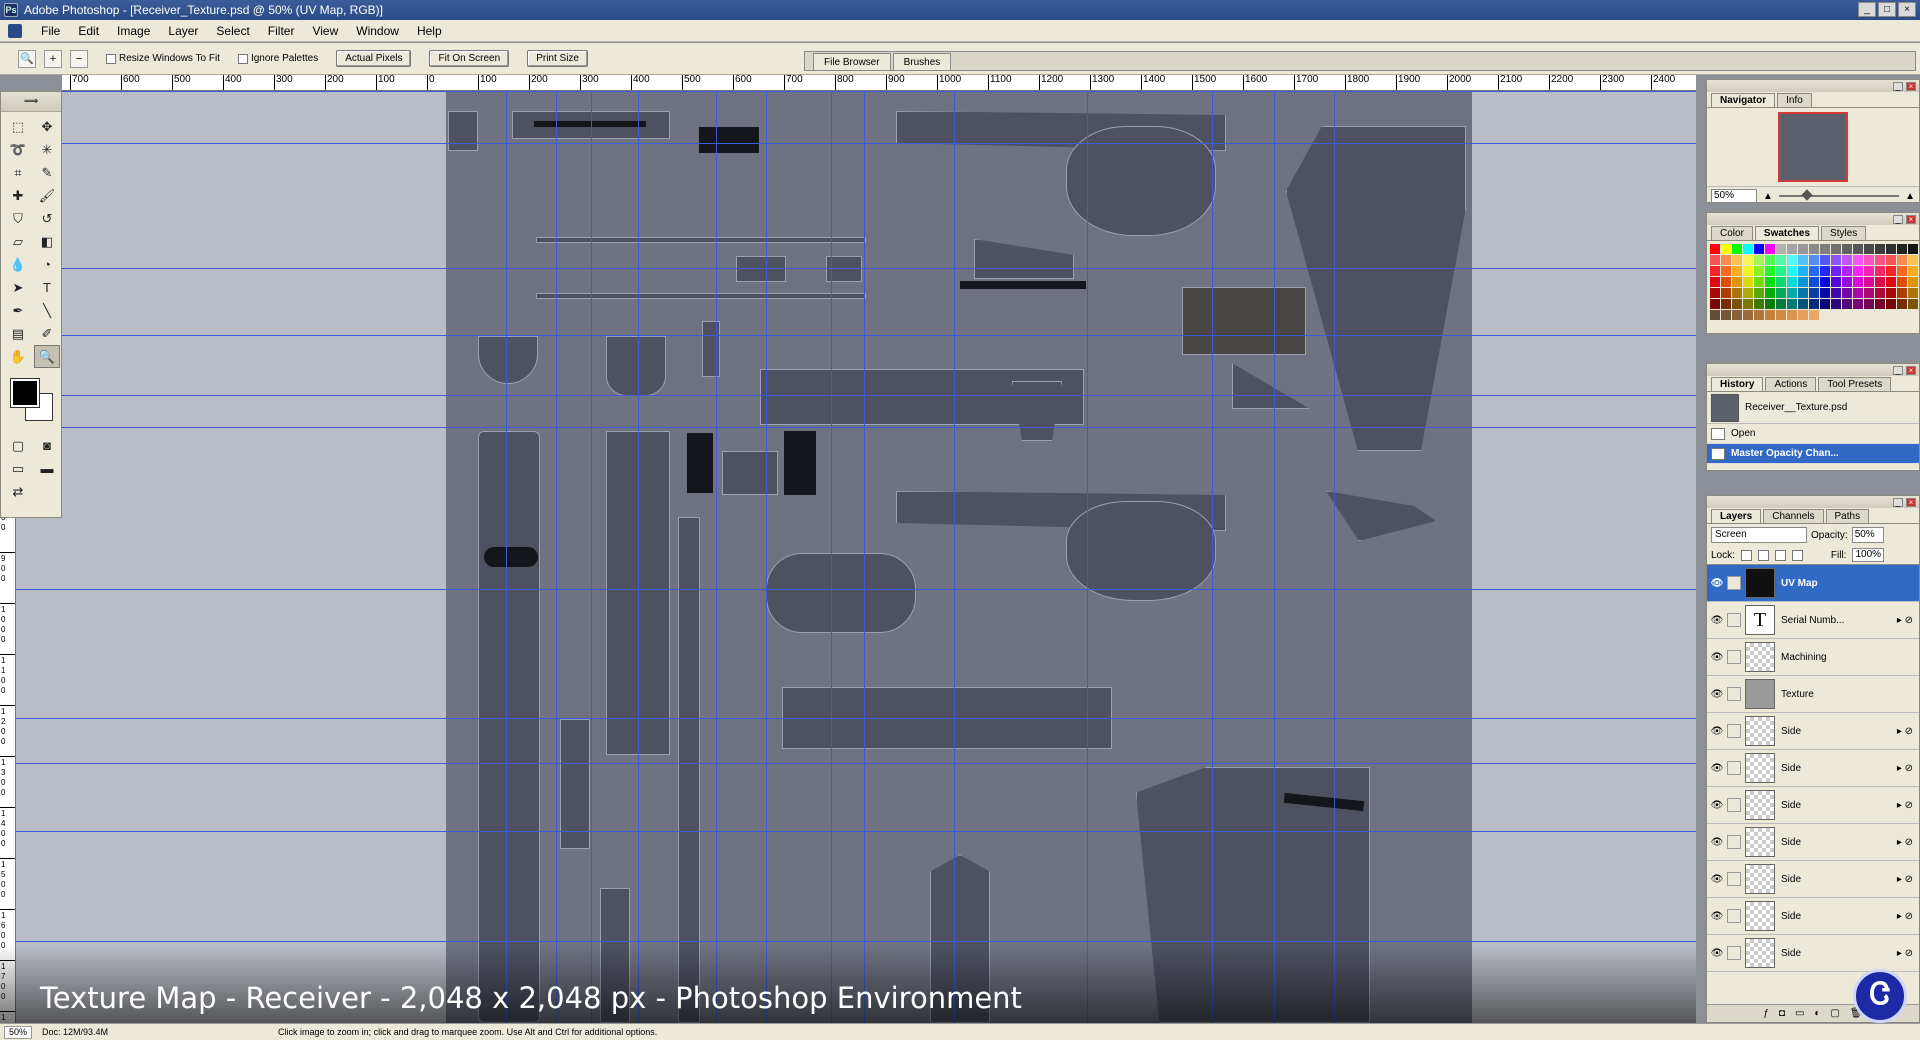 The height and width of the screenshot is (1040, 1920). I want to click on resize-windows-checkbox: Resize Windows To Fit, so click(163, 58).